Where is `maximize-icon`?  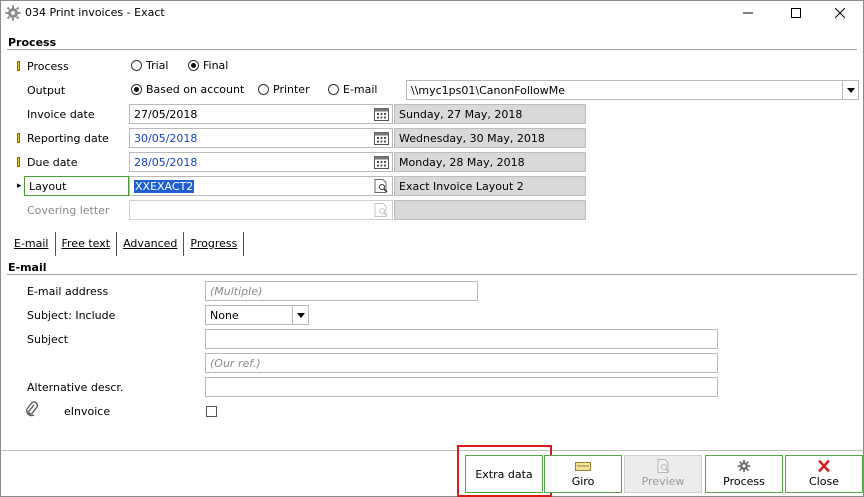 maximize-icon is located at coordinates (796, 13).